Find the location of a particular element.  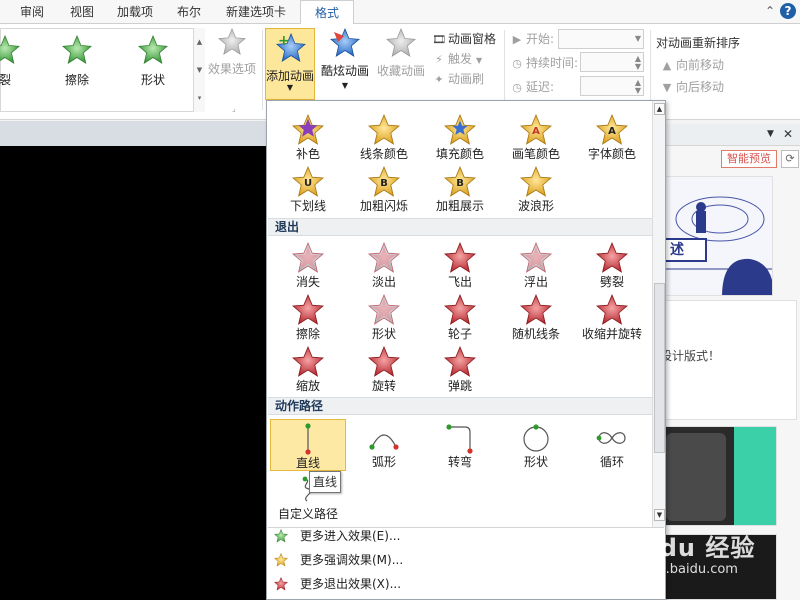

exit-section-header: 退出 is located at coordinates (460, 227).